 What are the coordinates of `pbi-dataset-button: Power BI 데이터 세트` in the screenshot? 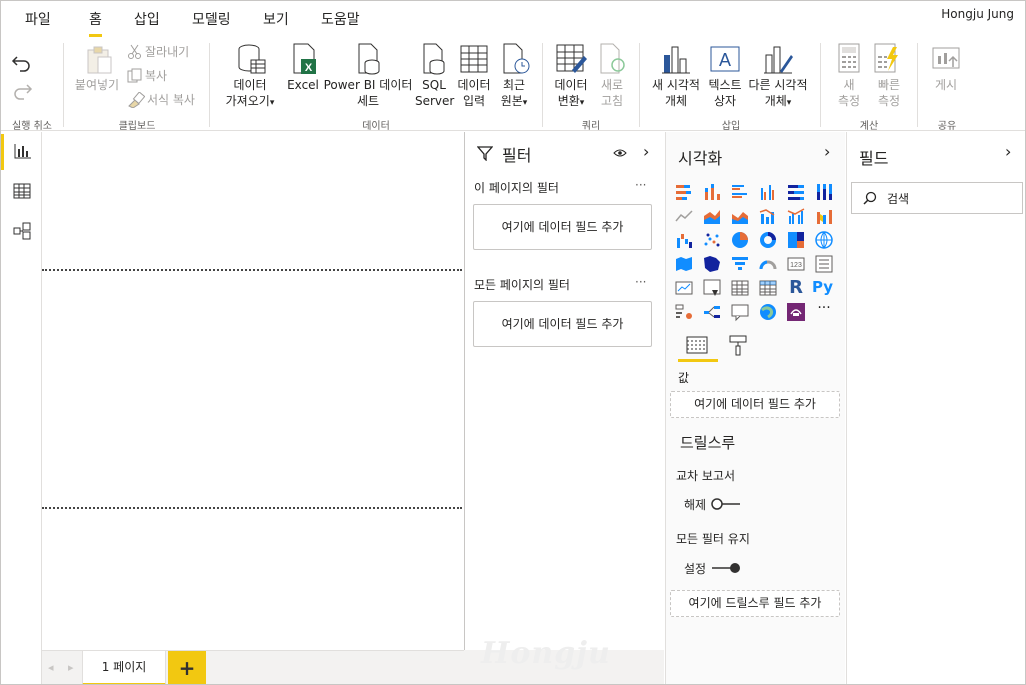 It's located at (368, 93).